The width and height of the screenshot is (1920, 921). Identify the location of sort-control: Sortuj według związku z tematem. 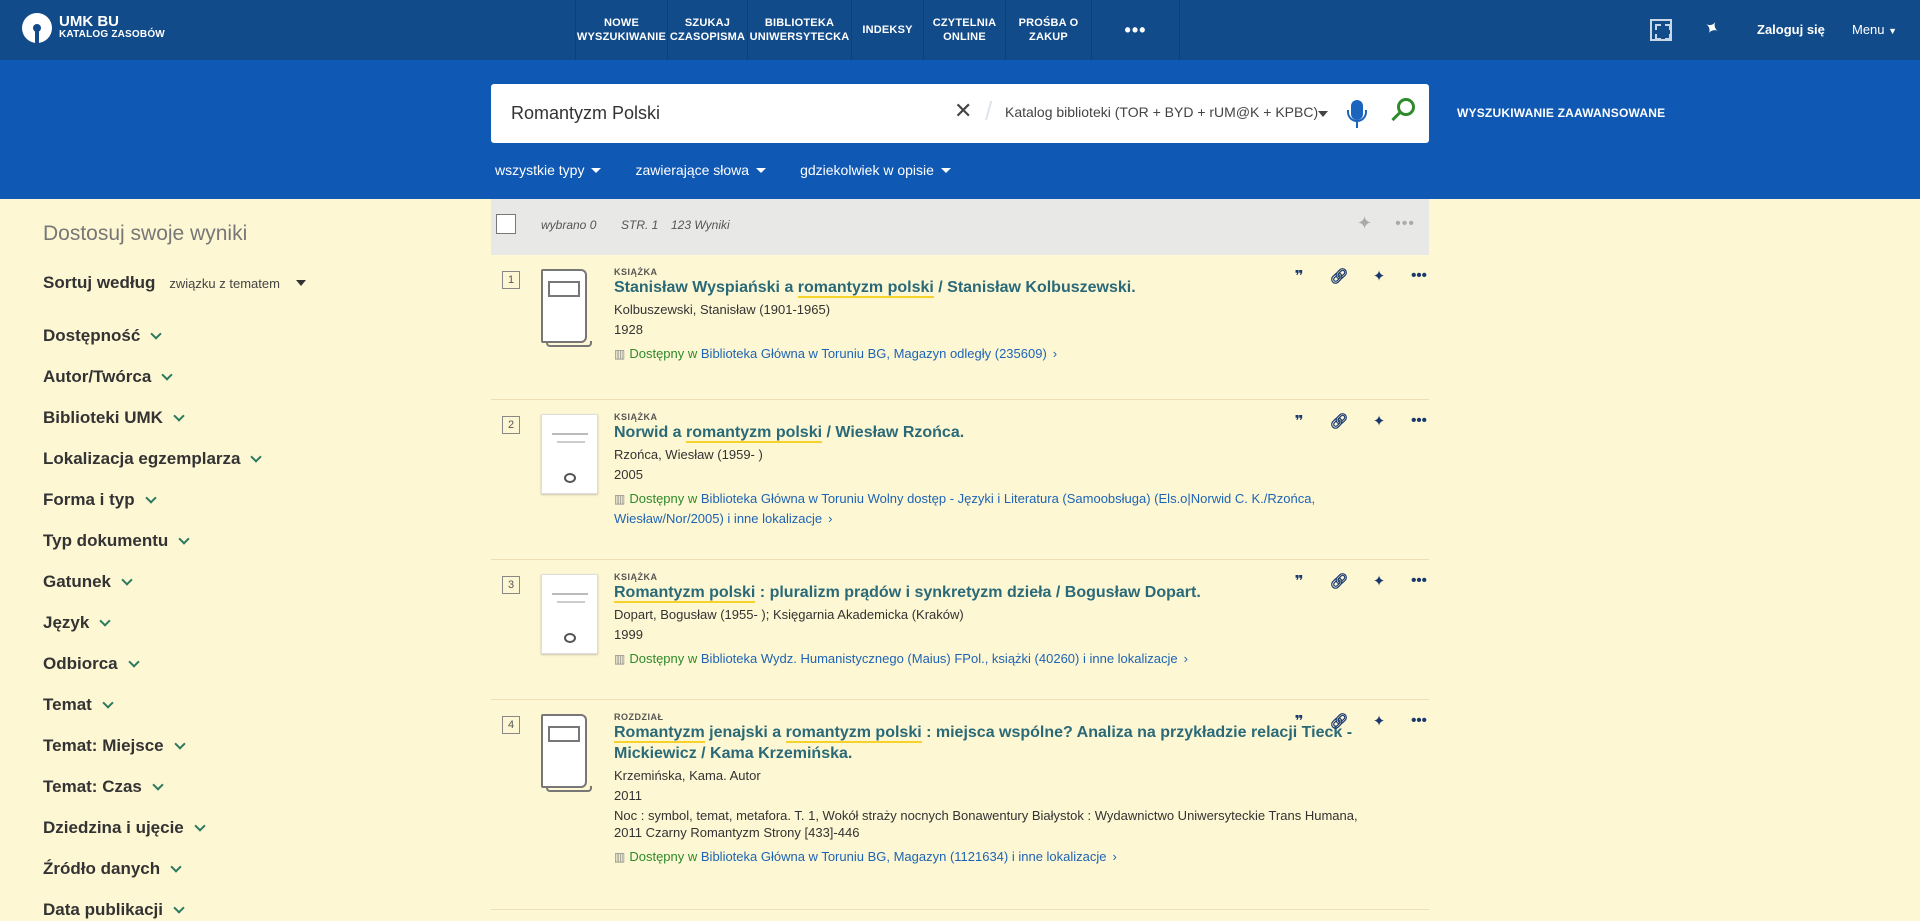
(243, 283).